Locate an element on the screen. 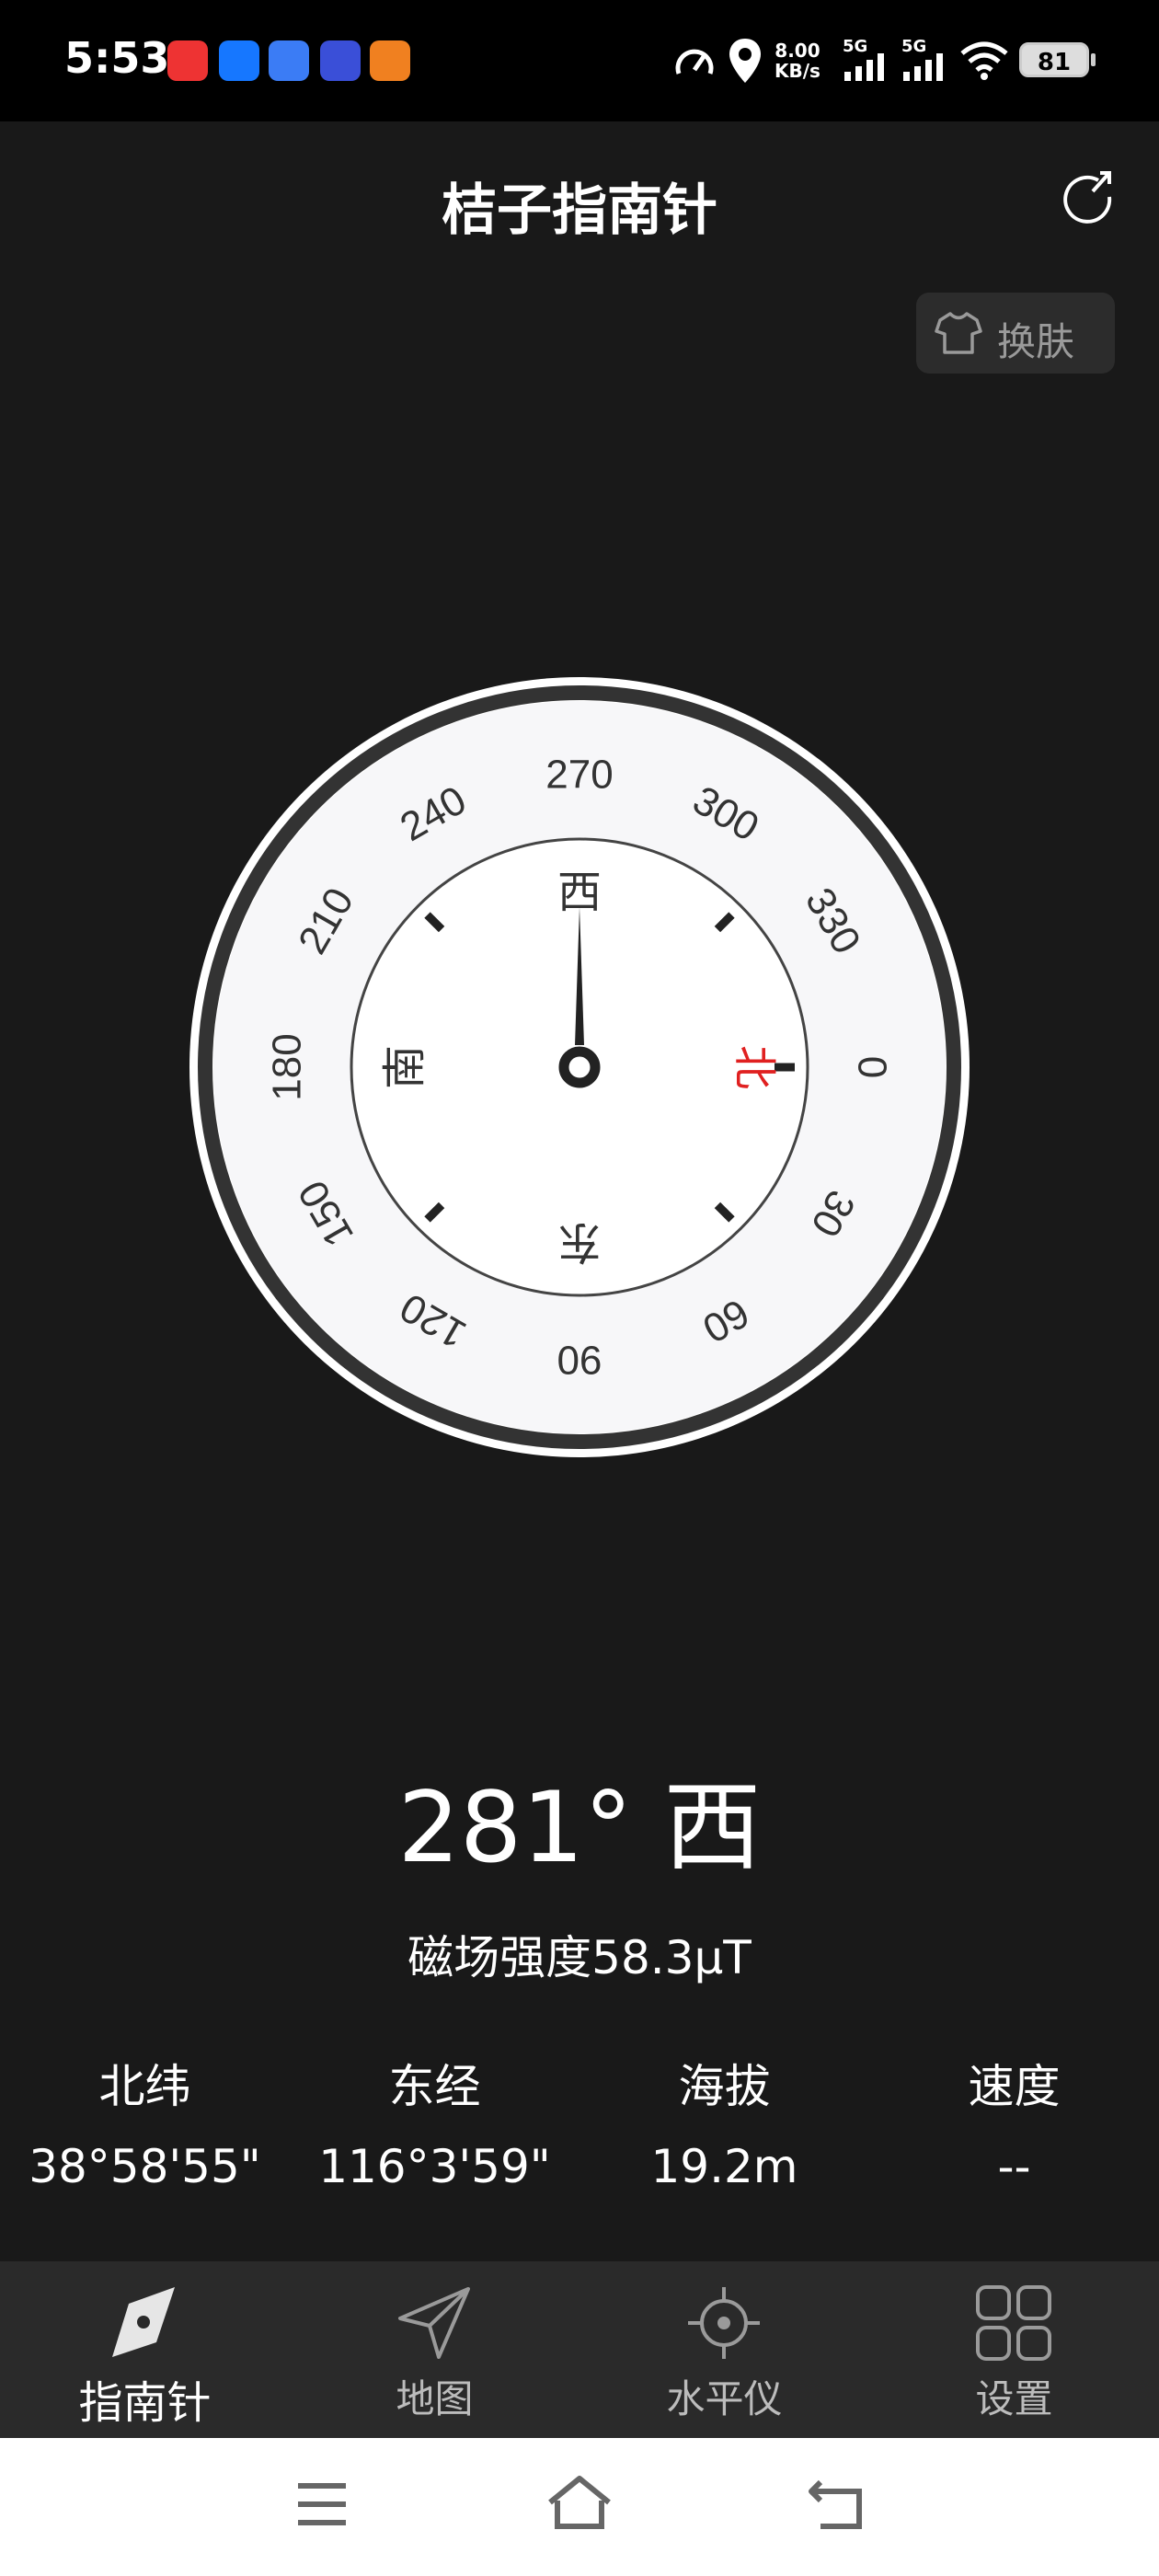 The height and width of the screenshot is (2576, 1159). info-label: 速度 is located at coordinates (1014, 2086).